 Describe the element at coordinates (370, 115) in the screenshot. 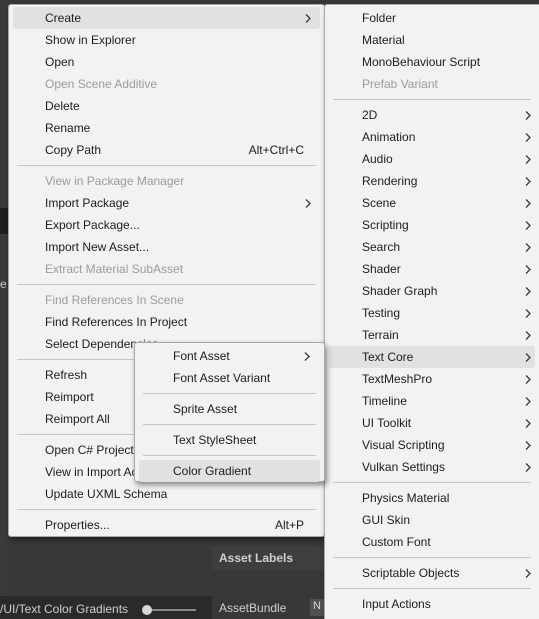

I see `menu-item-label: 2D` at that location.